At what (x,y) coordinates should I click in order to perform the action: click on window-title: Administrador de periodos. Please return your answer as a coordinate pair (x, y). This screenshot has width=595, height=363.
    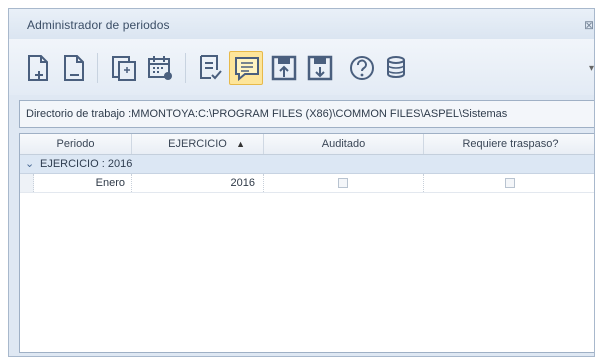
    Looking at the image, I should click on (98, 25).